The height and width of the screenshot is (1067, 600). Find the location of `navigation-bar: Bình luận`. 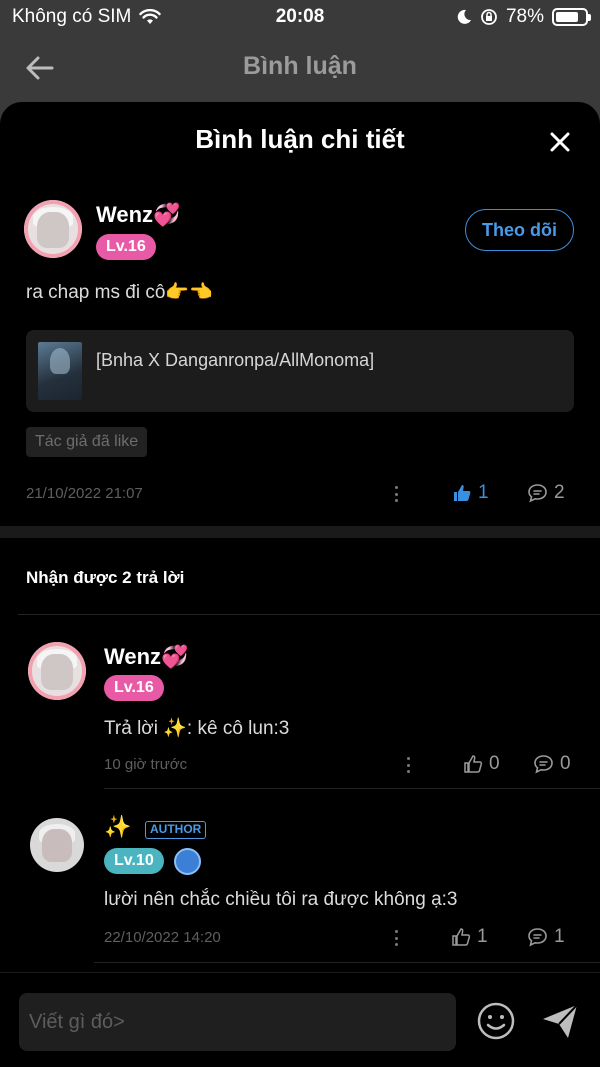

navigation-bar: Bình luận is located at coordinates (300, 67).